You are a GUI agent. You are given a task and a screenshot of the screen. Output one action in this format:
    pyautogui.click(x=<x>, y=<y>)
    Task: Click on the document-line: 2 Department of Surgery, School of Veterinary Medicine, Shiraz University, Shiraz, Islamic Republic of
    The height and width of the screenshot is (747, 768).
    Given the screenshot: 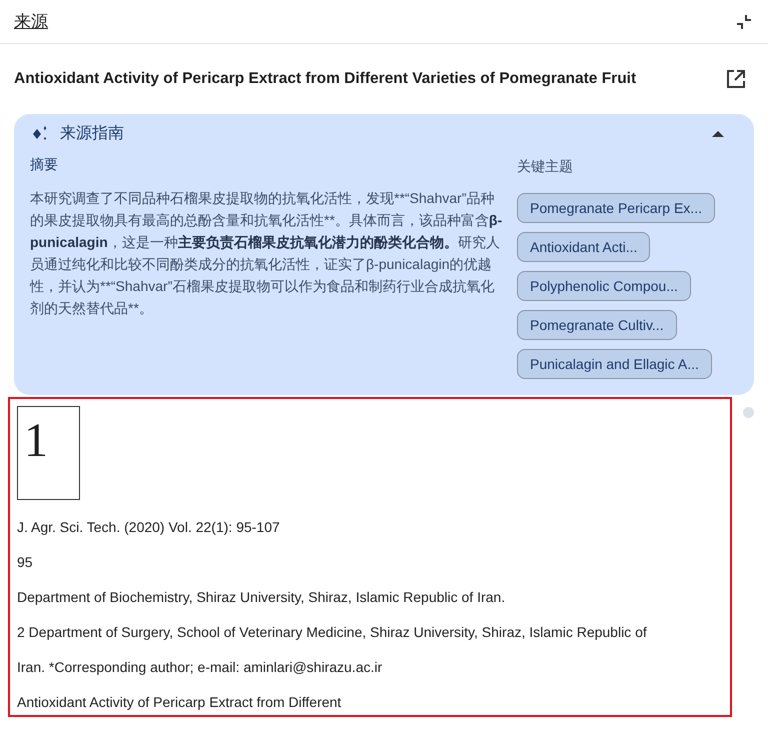 What is the action you would take?
    pyautogui.click(x=332, y=632)
    